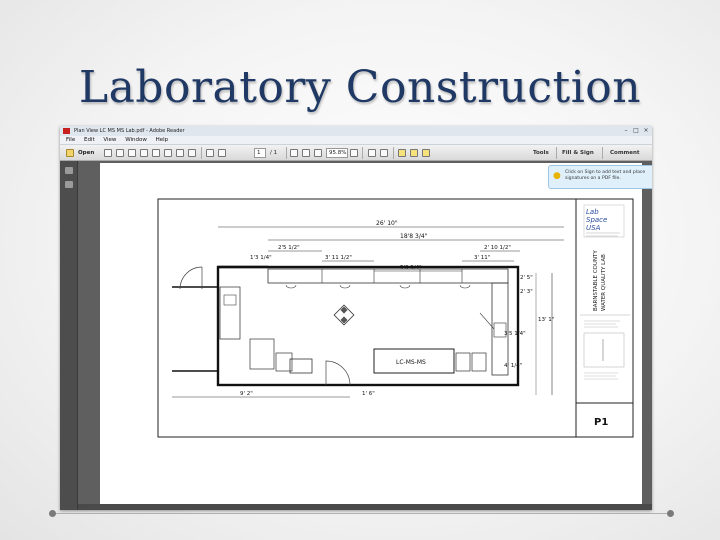 The width and height of the screenshot is (720, 540). What do you see at coordinates (136, 140) in the screenshot?
I see `menu-window: Window` at bounding box center [136, 140].